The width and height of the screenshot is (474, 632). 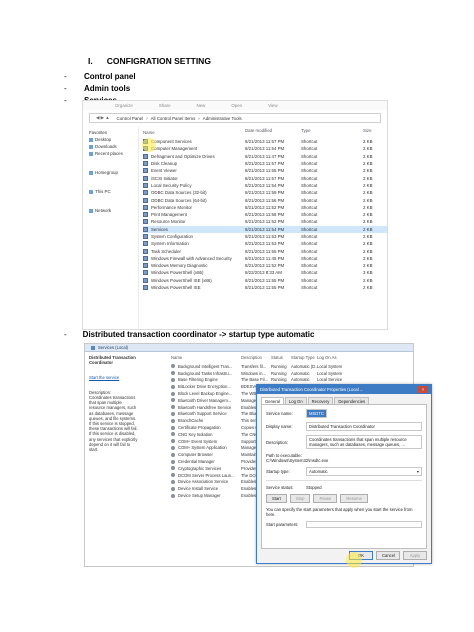 I want to click on ribbon-view: View, so click(x=272, y=105).